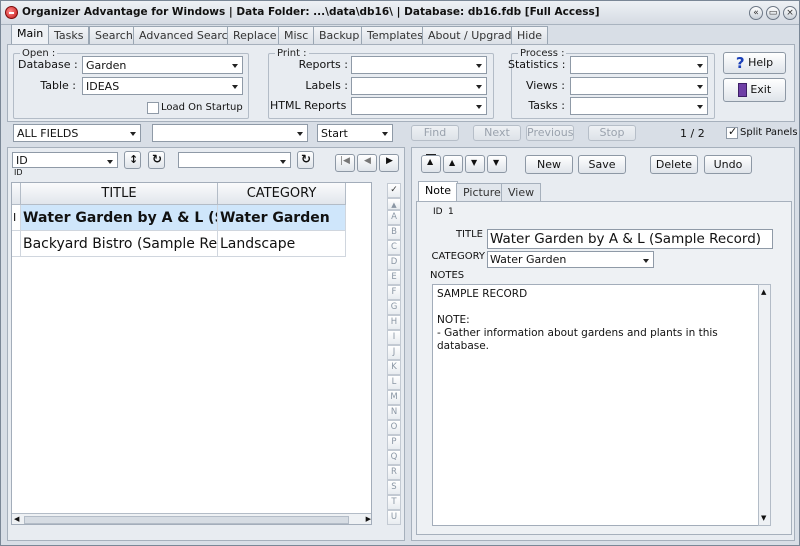 The height and width of the screenshot is (546, 800). I want to click on tab-hide: Hide, so click(530, 35).